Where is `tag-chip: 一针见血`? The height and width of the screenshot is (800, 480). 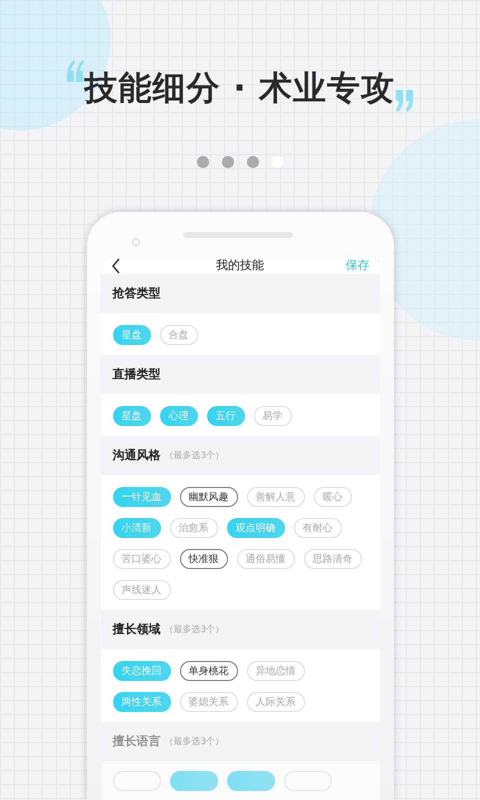
tag-chip: 一针见血 is located at coordinates (141, 497).